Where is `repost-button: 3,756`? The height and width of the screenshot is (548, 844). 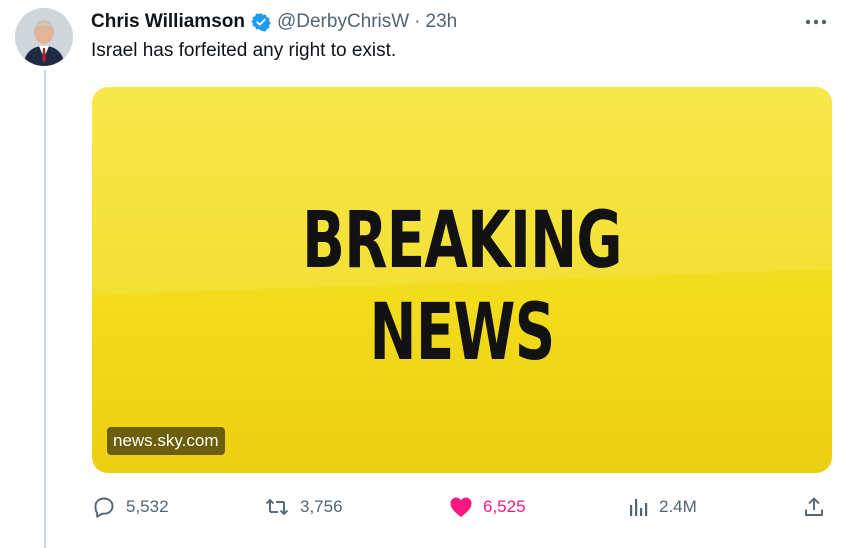
repost-button: 3,756 is located at coordinates (303, 507).